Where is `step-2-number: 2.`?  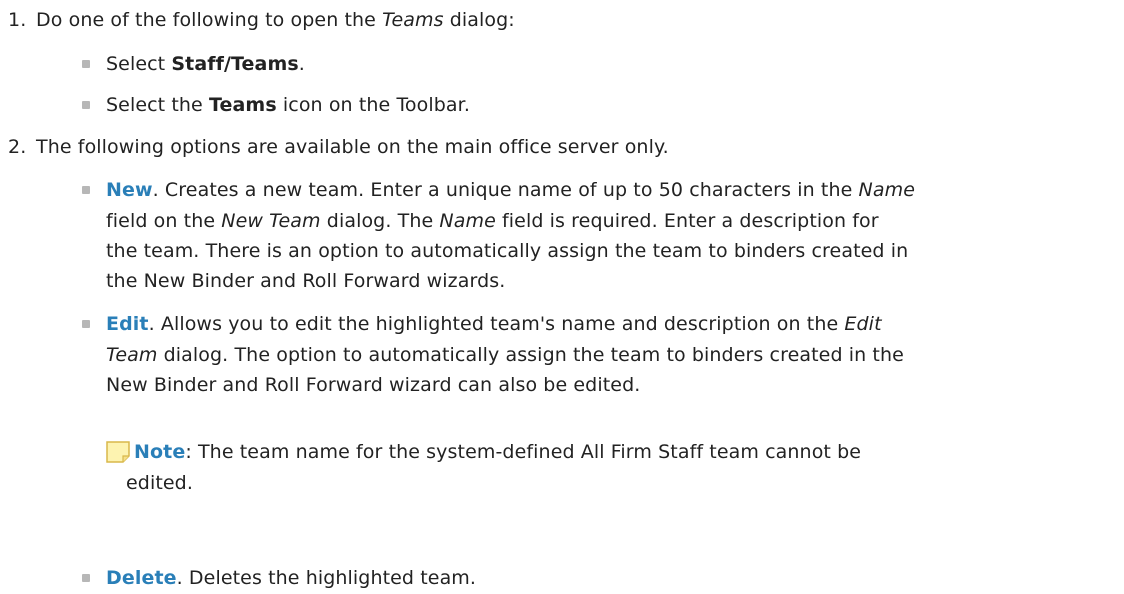 step-2-number: 2. is located at coordinates (17, 147).